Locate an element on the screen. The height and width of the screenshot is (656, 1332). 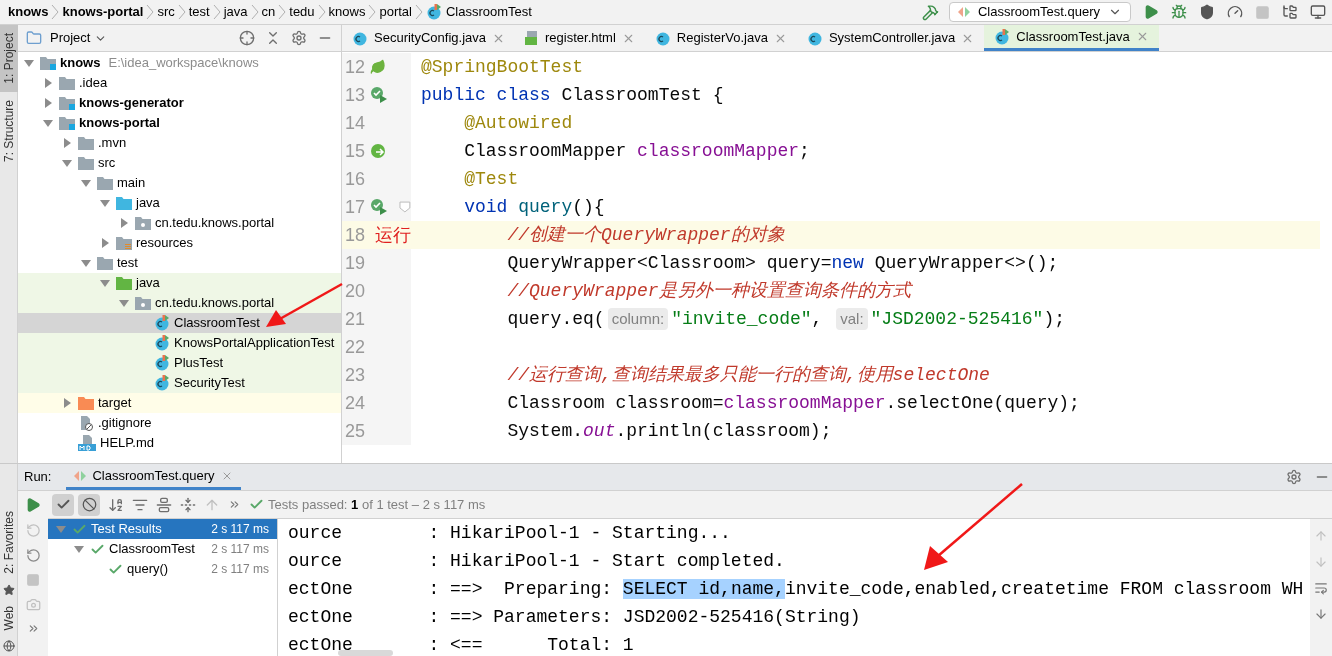
tree-item: main is located at coordinates (179, 183).